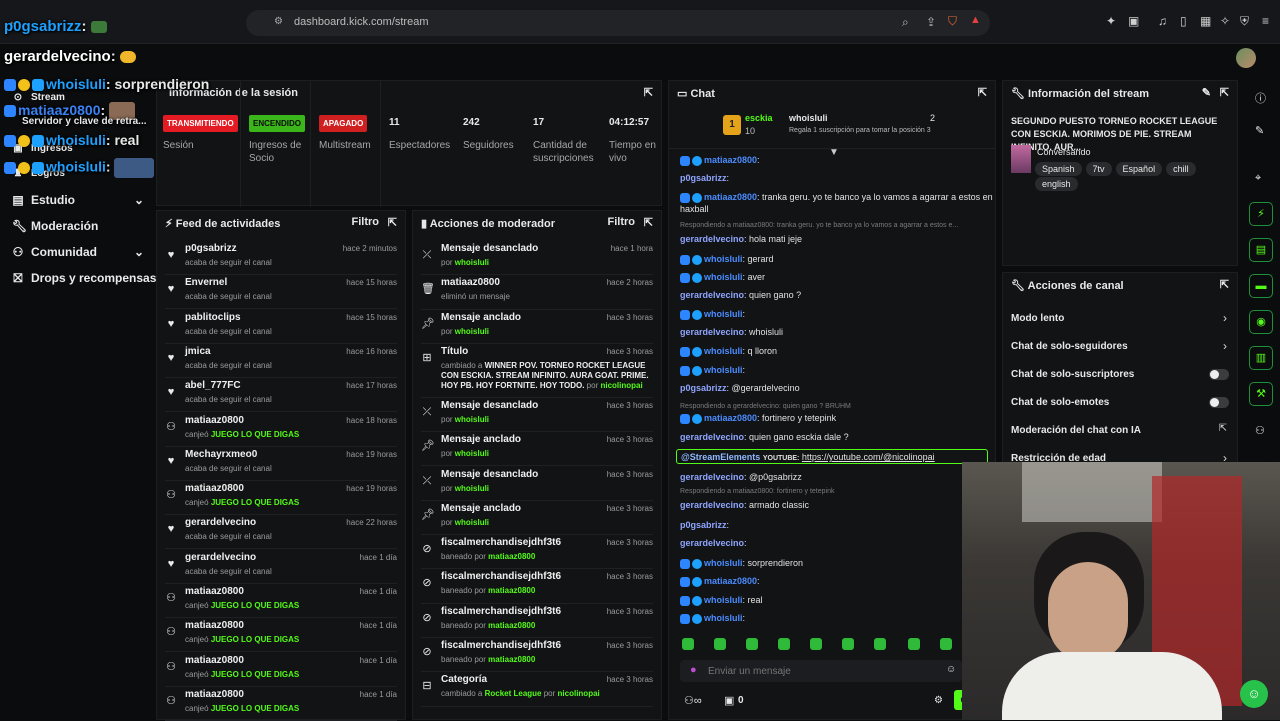 This screenshot has height=721, width=1280. I want to click on extensions-icon: ✦, so click(1111, 21).